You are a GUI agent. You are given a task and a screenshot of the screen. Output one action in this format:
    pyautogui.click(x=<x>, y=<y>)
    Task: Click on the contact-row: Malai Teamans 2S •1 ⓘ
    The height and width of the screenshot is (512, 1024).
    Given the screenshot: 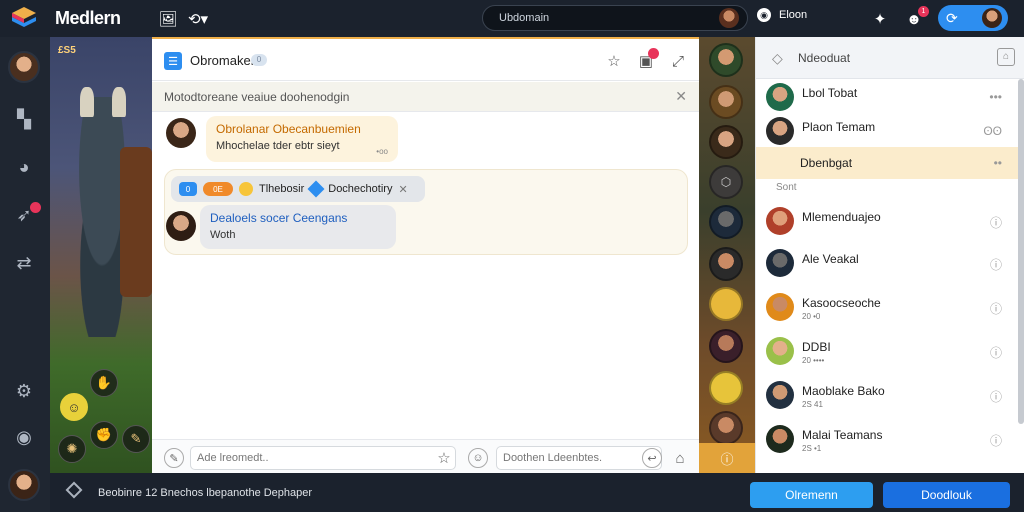 What is the action you would take?
    pyautogui.click(x=887, y=440)
    